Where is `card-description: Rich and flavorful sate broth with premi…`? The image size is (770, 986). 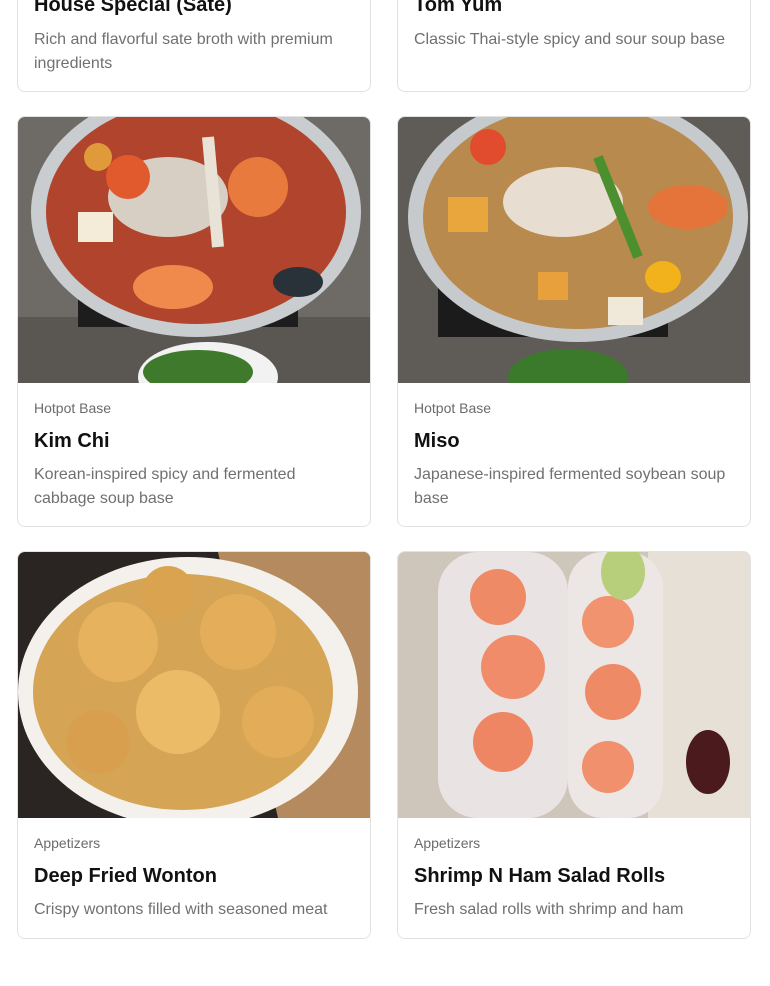 card-description: Rich and flavorful sate broth with premi… is located at coordinates (183, 51).